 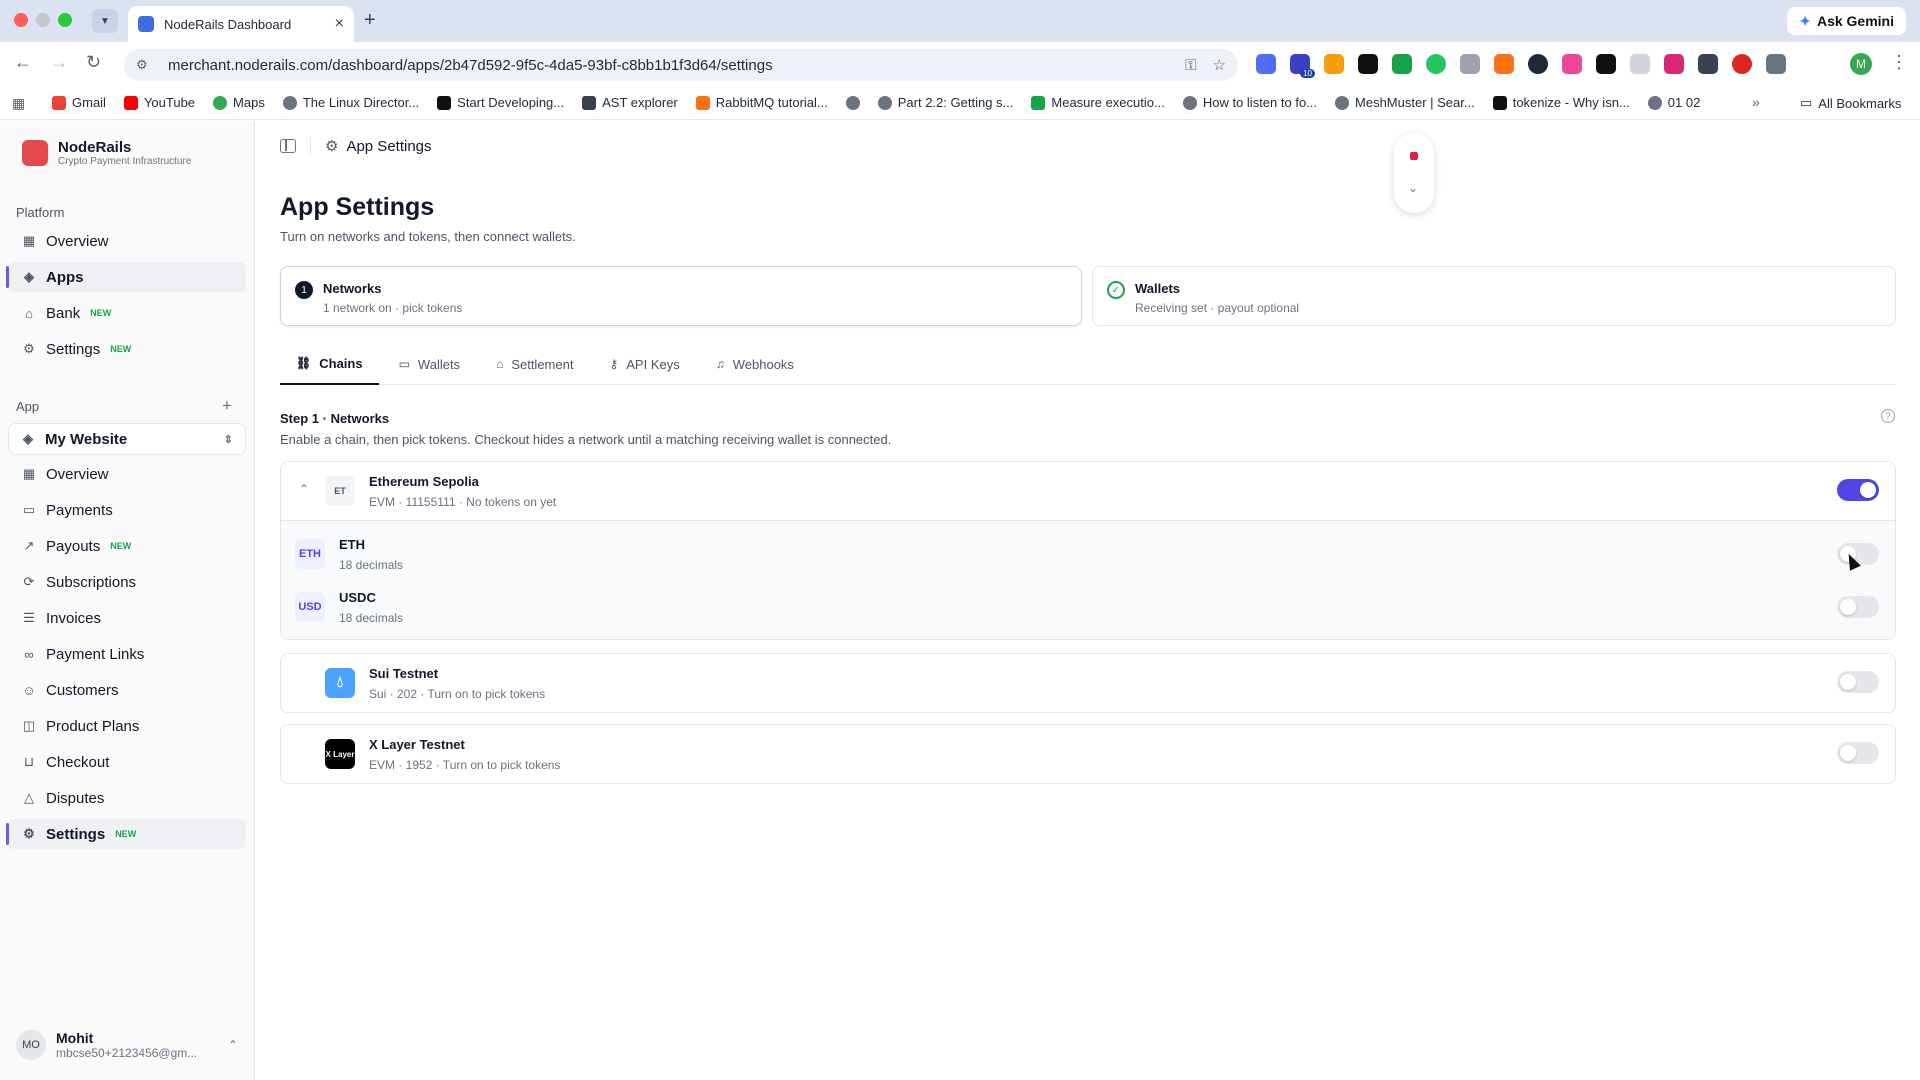 I want to click on sidebar-item-customers: ☺ Customers, so click(x=127, y=690).